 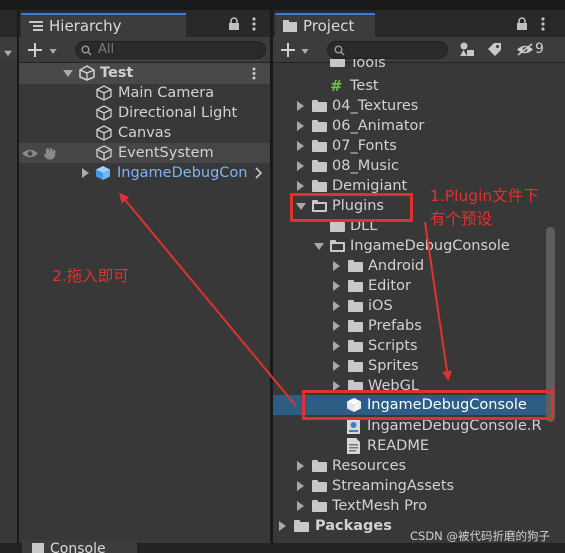 What do you see at coordinates (484, 196) in the screenshot?
I see `annotation-note-1-line-1: 1.Plugin文件下` at bounding box center [484, 196].